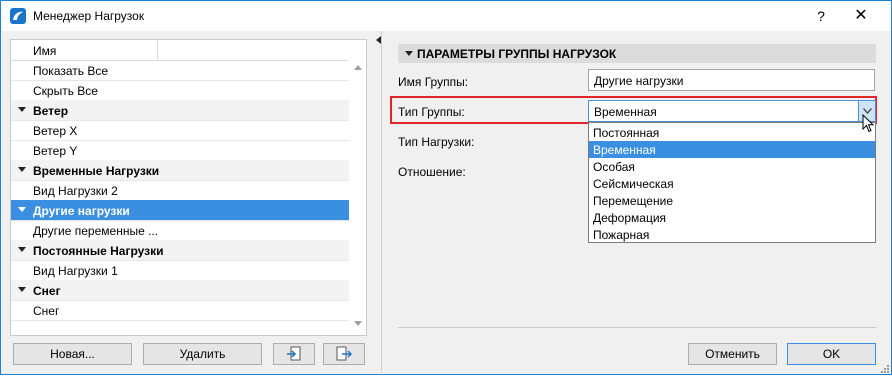  What do you see at coordinates (732, 132) in the screenshot?
I see `dropdown-option: Постоянная` at bounding box center [732, 132].